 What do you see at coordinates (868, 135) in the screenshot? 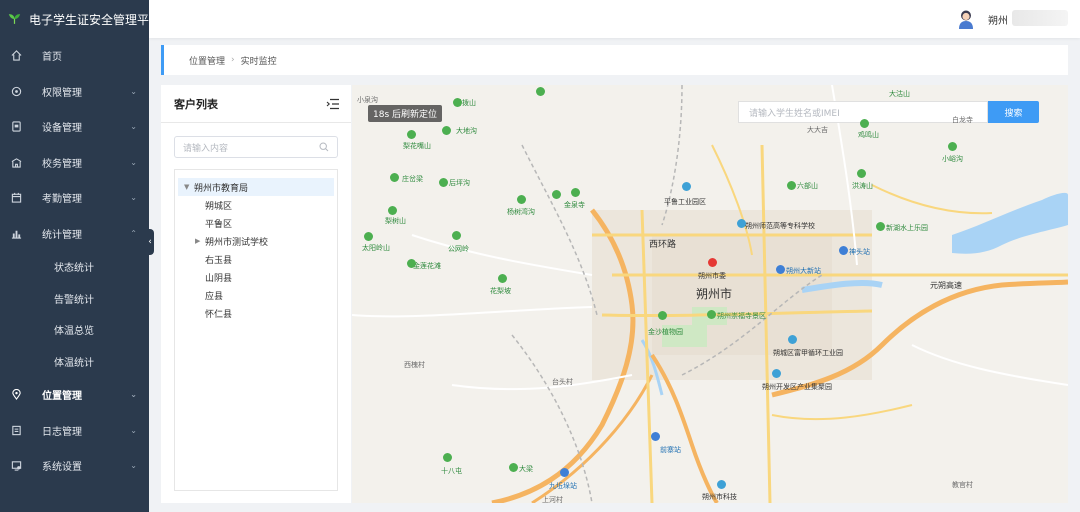
I see `map-label: 鸡鸣山` at bounding box center [868, 135].